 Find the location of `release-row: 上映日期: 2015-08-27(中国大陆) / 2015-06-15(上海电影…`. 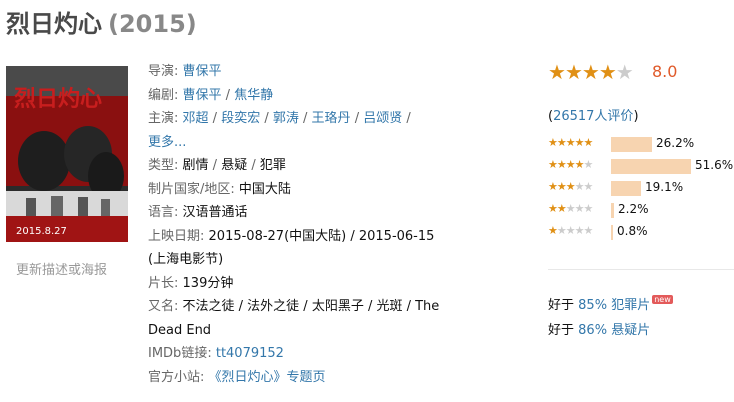

release-row: 上映日期: 2015-08-27(中国大陆) / 2015-06-15(上海电影… is located at coordinates (298, 248).